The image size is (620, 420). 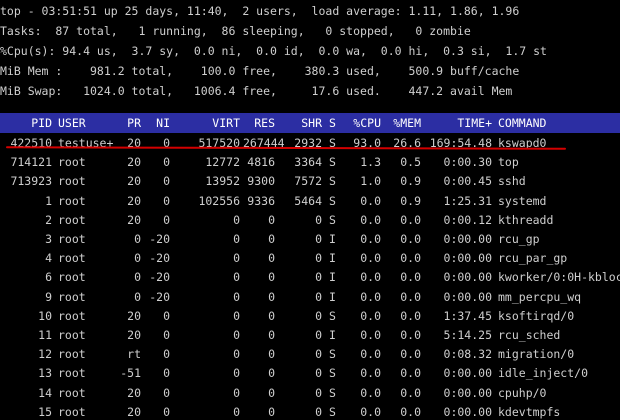 I want to click on process-time-cell: 5:14.25, so click(x=467, y=335).